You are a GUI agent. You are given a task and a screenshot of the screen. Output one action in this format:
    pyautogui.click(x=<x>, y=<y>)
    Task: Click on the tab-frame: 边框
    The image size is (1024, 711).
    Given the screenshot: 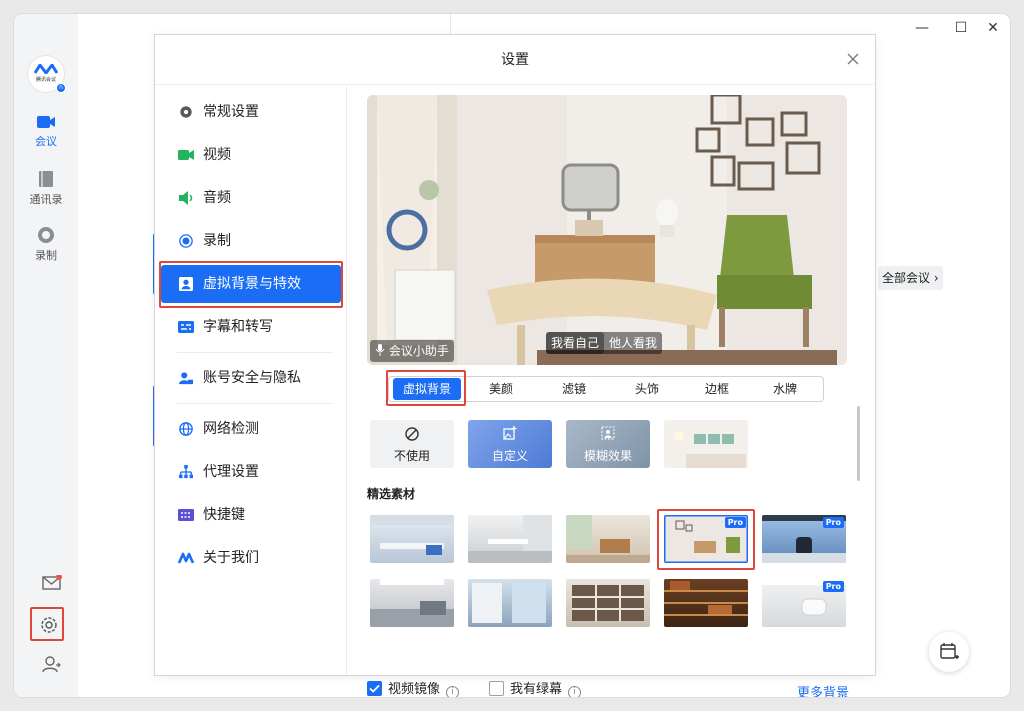 What is the action you would take?
    pyautogui.click(x=717, y=389)
    